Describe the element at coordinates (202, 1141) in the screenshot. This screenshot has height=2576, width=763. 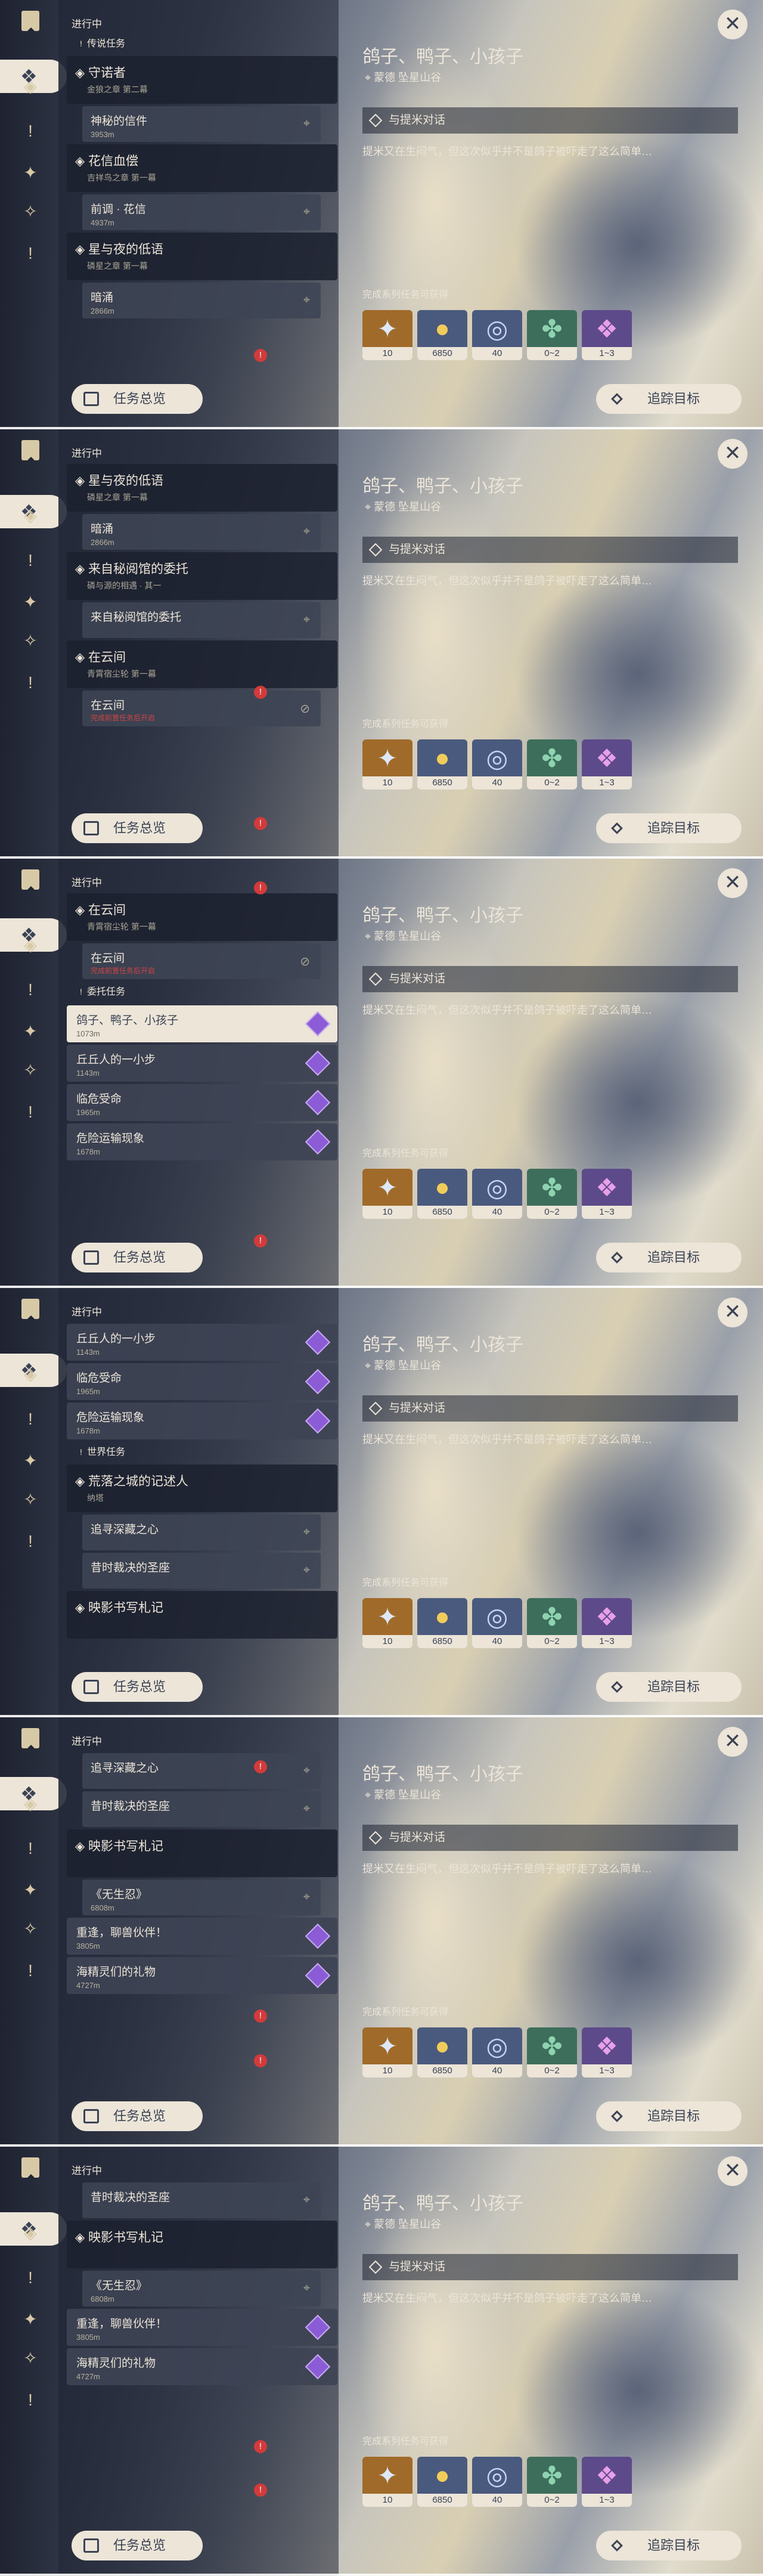
I see `commission-item: 危险运输现象 1678m` at that location.